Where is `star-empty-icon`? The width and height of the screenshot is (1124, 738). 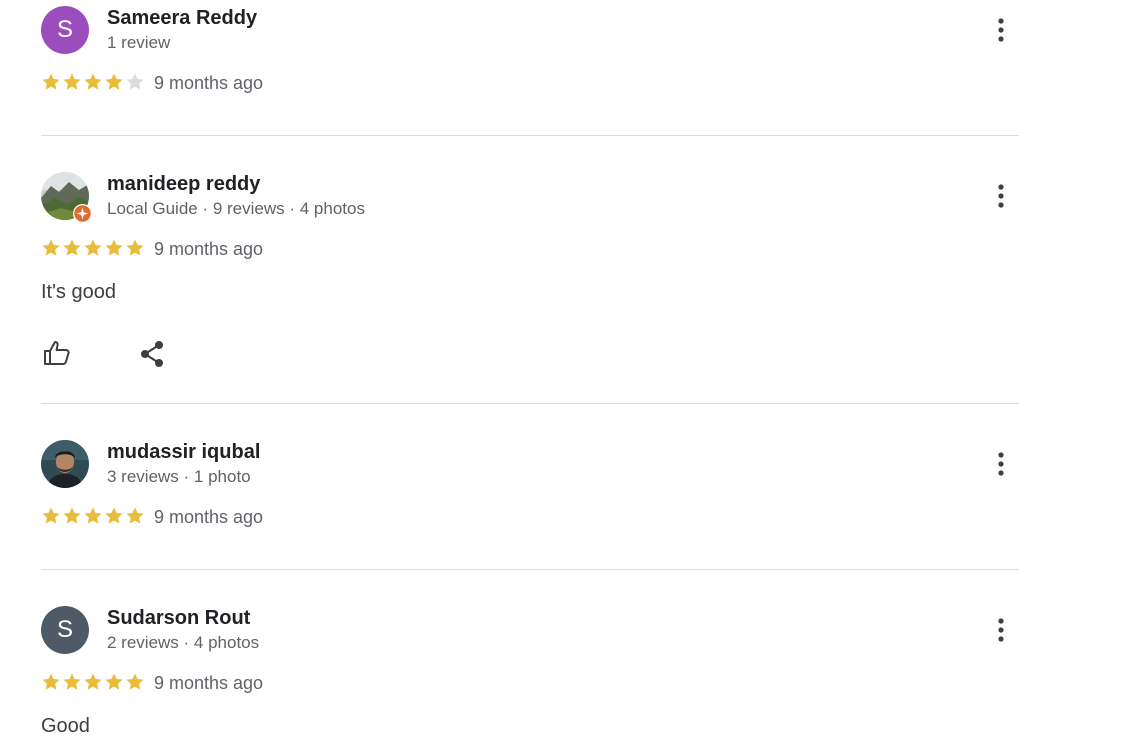
star-empty-icon is located at coordinates (135, 81).